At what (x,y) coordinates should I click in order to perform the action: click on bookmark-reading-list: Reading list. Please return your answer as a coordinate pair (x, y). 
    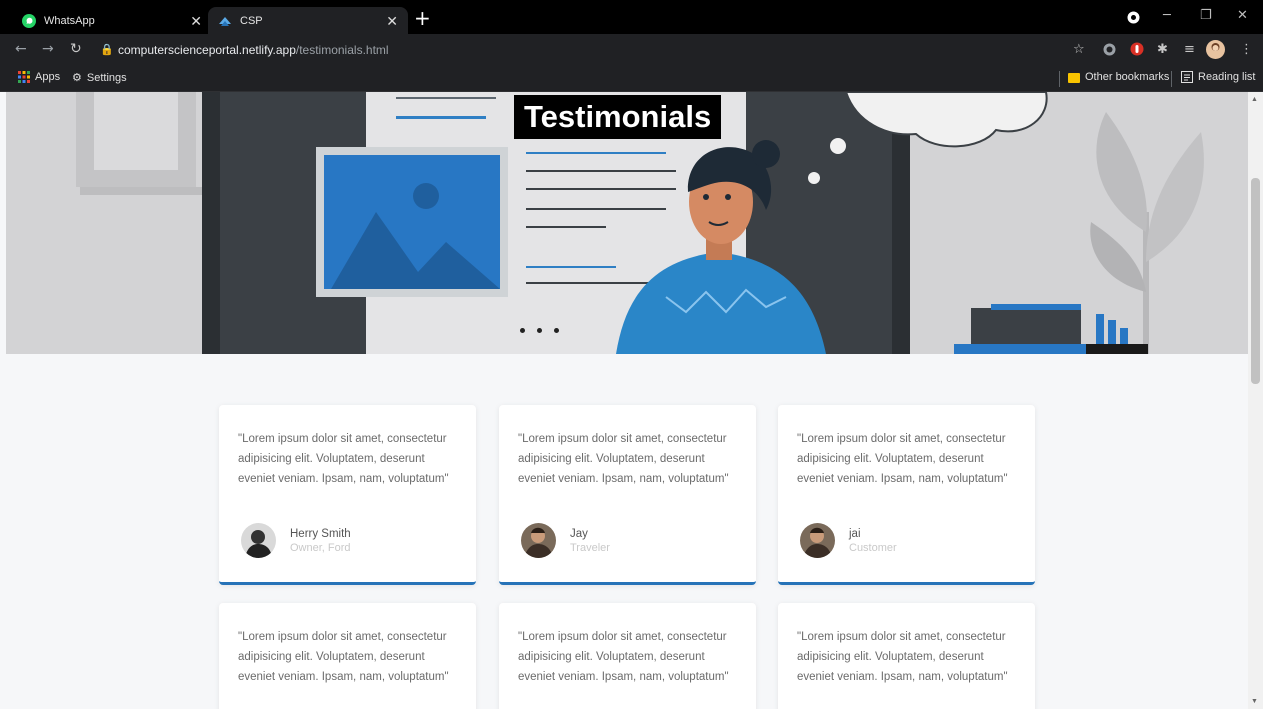
    Looking at the image, I should click on (1218, 77).